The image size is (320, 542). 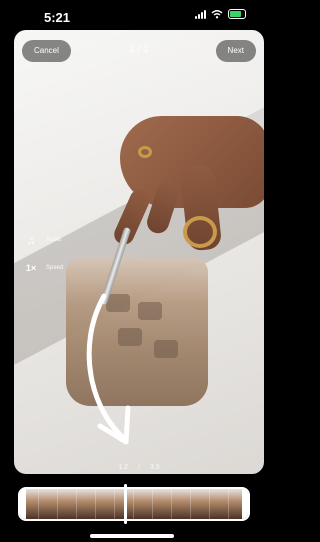 What do you see at coordinates (57, 17) in the screenshot?
I see `status-time: 5:21` at bounding box center [57, 17].